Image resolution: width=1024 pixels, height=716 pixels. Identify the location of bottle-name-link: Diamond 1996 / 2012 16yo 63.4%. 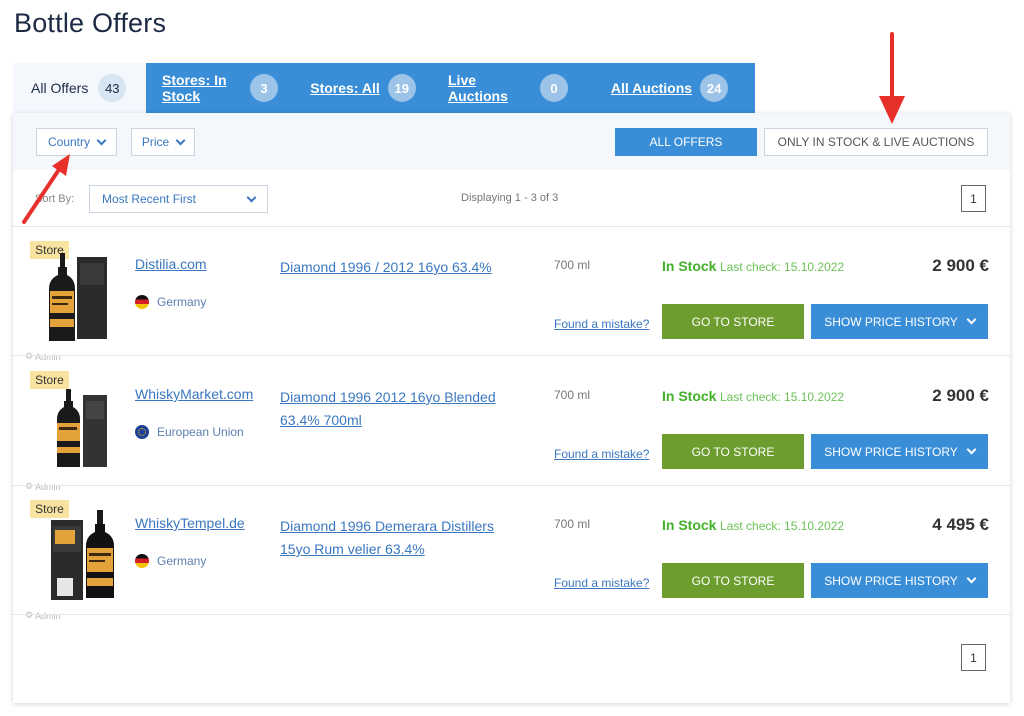
(400, 267).